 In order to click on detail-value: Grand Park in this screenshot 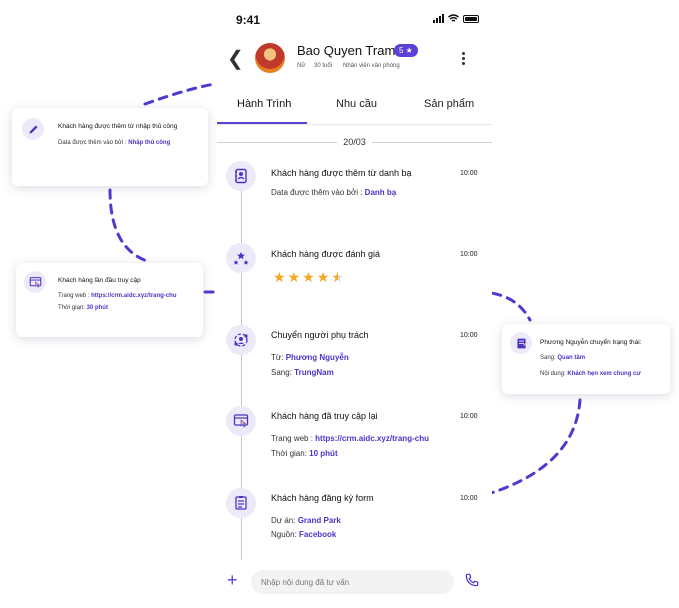, I will do `click(319, 520)`.